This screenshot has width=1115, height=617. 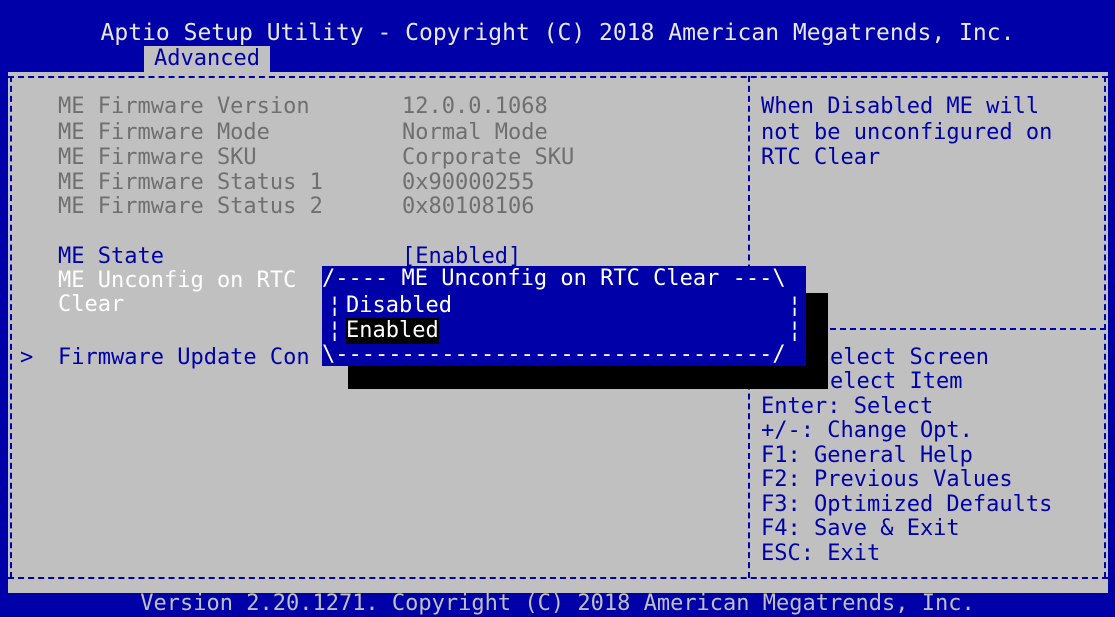 I want to click on info-value: 0x90000255, so click(x=468, y=182).